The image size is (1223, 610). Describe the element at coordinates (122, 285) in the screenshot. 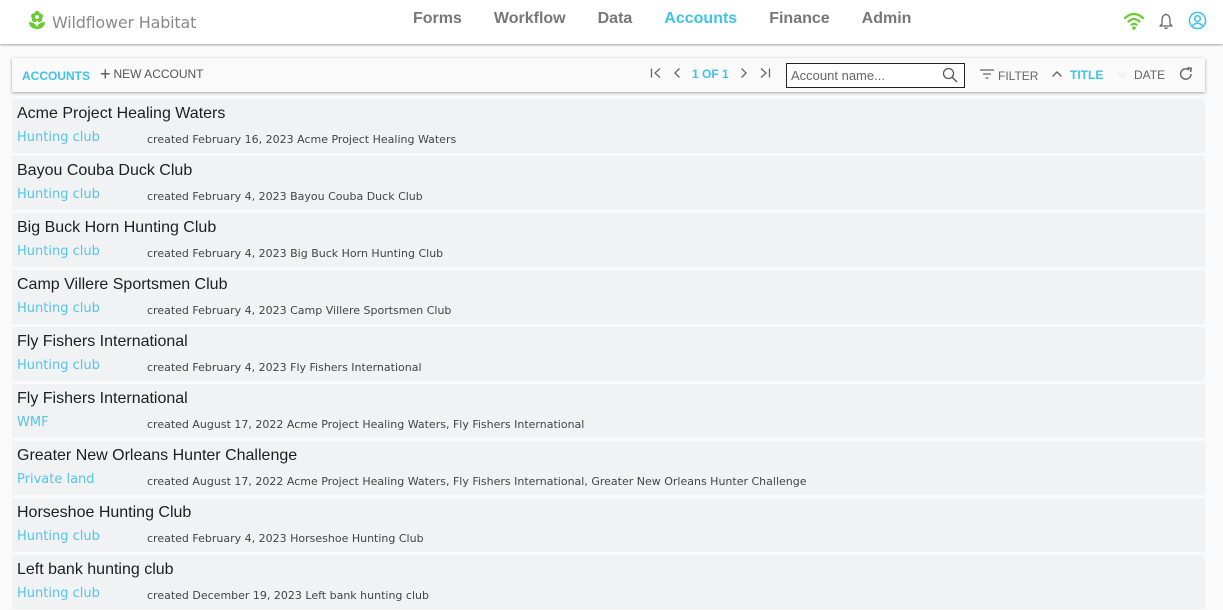

I see `account-name: Camp Villere Sportsmen Club` at that location.